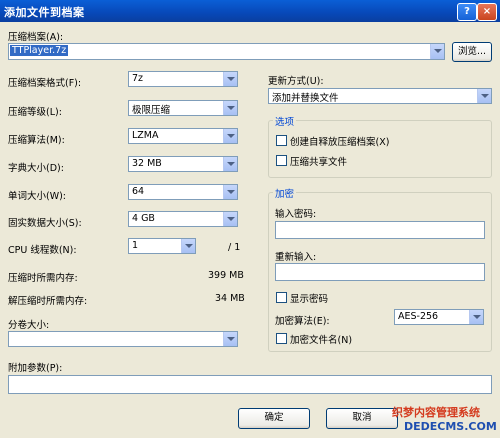 This screenshot has width=500, height=438. I want to click on shared-checkbox-label: 压缩共享文件, so click(319, 162).